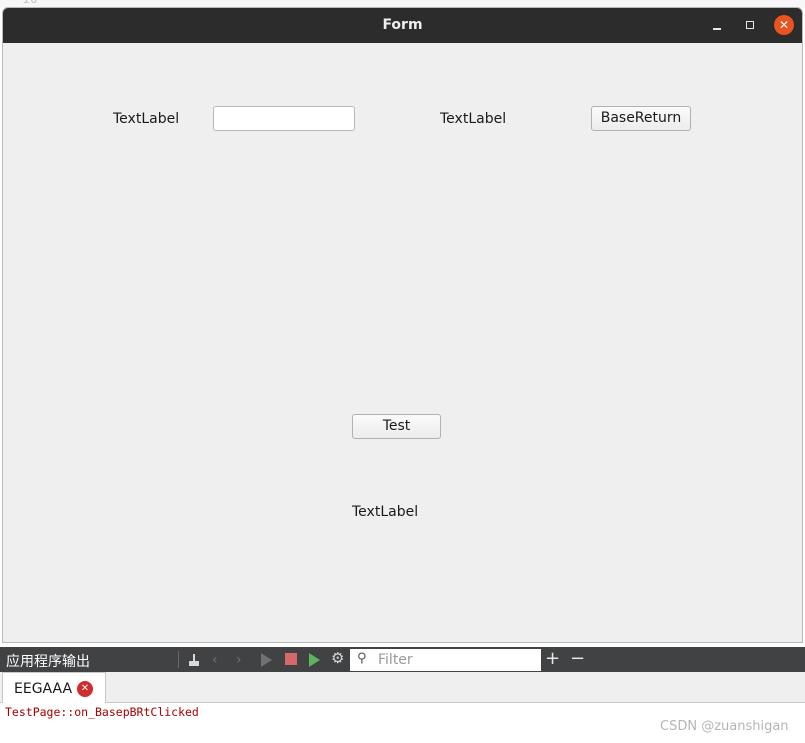 The height and width of the screenshot is (743, 805). Describe the element at coordinates (194, 660) in the screenshot. I see `clear-output-icon` at that location.